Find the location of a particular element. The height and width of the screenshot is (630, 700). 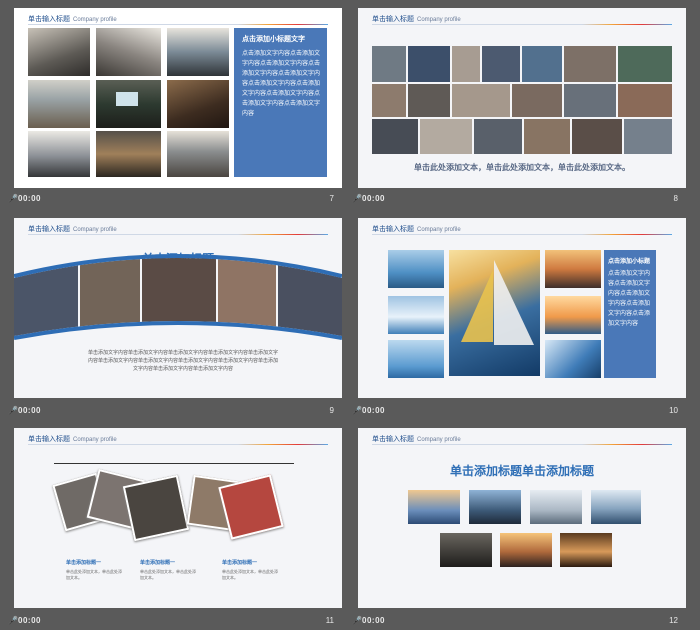

slide-number: 11 is located at coordinates (329, 620).